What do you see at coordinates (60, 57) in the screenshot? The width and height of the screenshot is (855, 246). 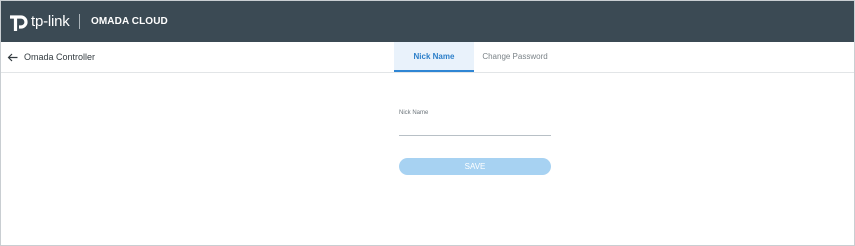 I see `back-link-label: Omada Controller` at bounding box center [60, 57].